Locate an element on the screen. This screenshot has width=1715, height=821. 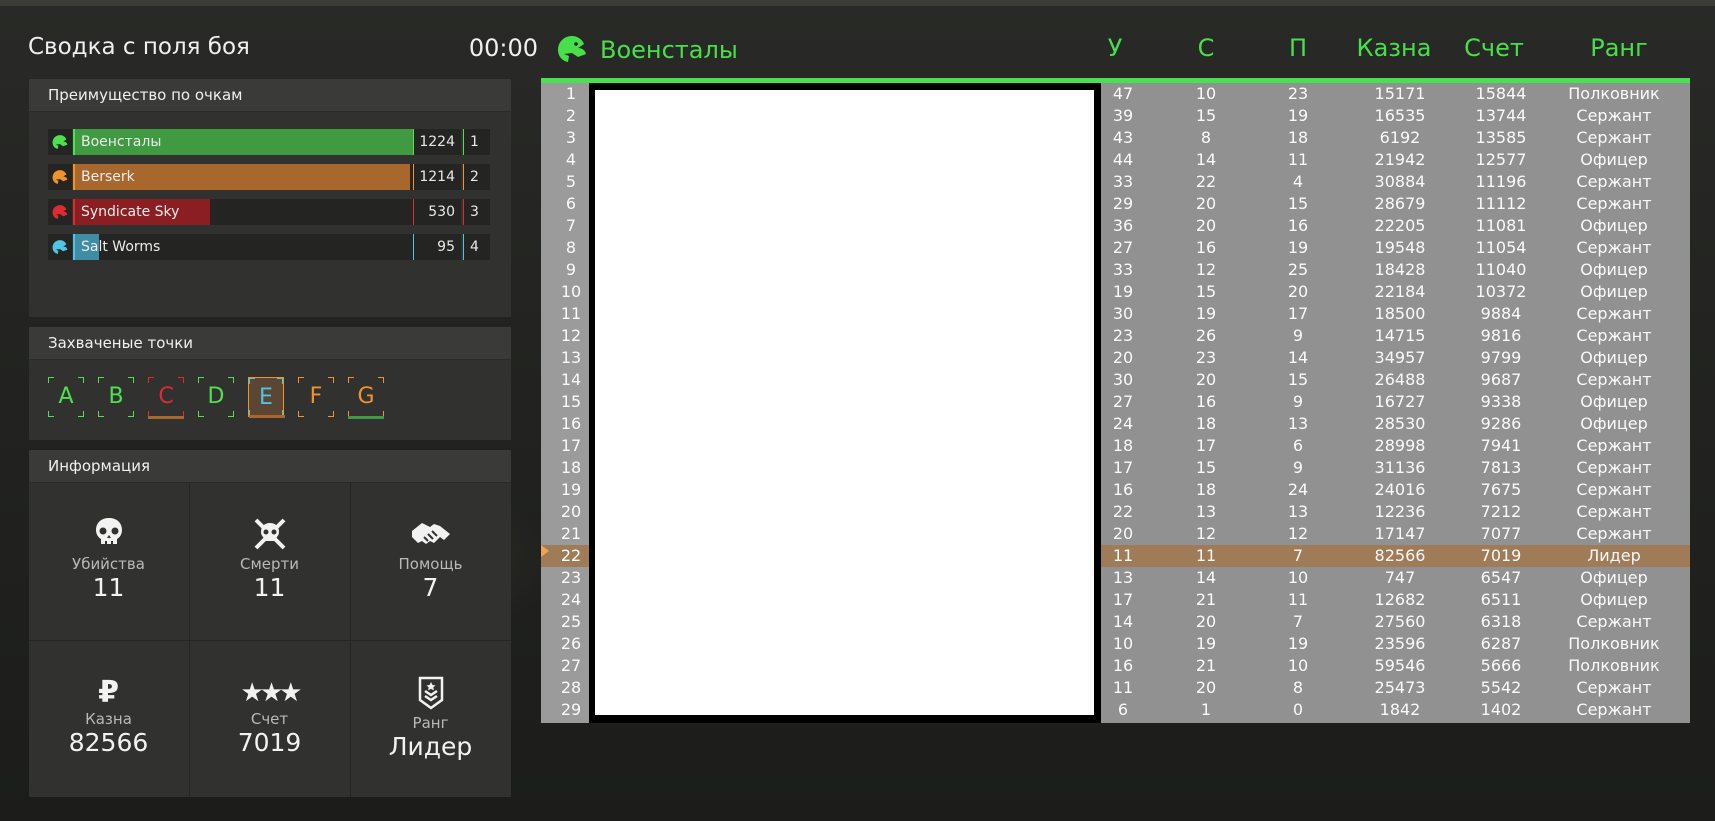
table-cell: 11081 is located at coordinates (1501, 225).